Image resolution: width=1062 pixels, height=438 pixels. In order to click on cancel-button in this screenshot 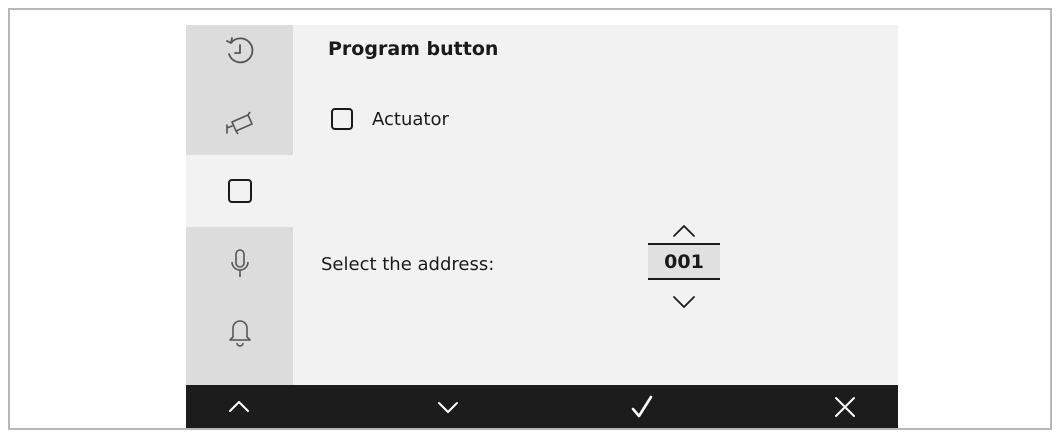, I will do `click(845, 406)`.